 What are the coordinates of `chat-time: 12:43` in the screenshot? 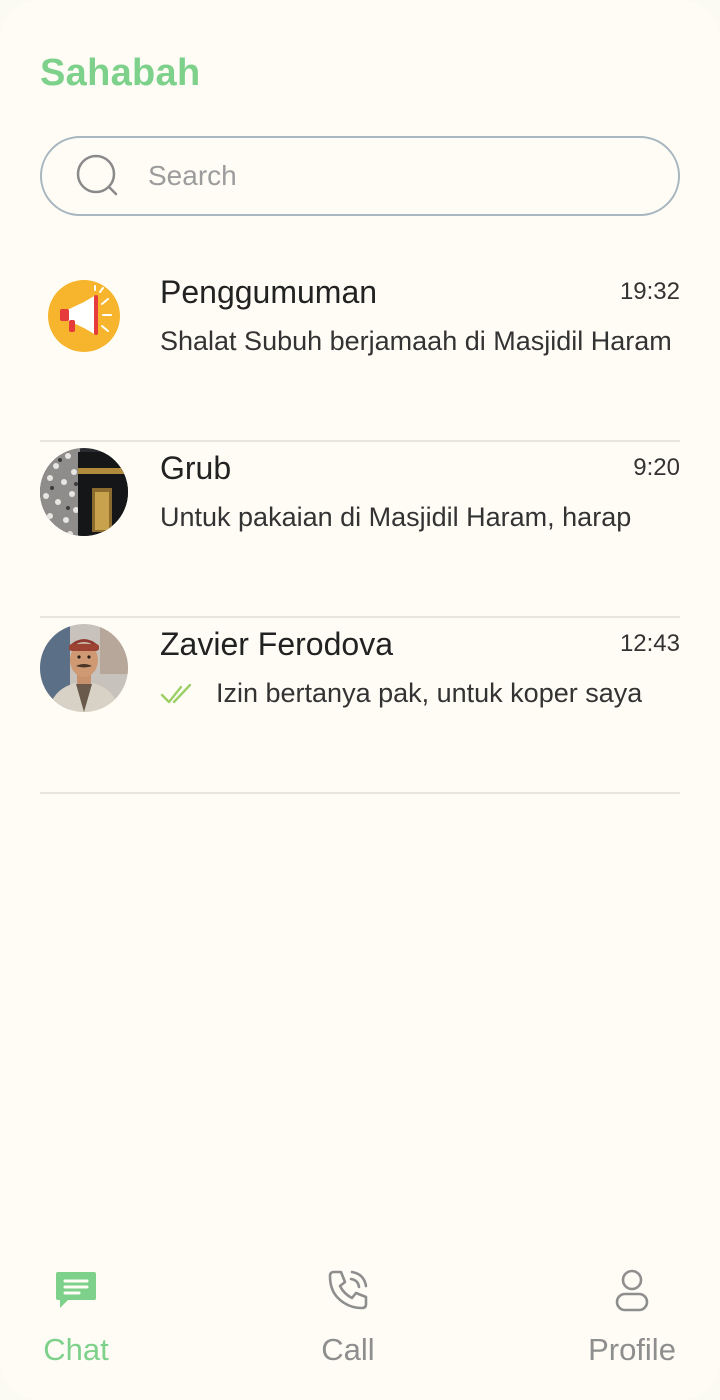 It's located at (649, 643).